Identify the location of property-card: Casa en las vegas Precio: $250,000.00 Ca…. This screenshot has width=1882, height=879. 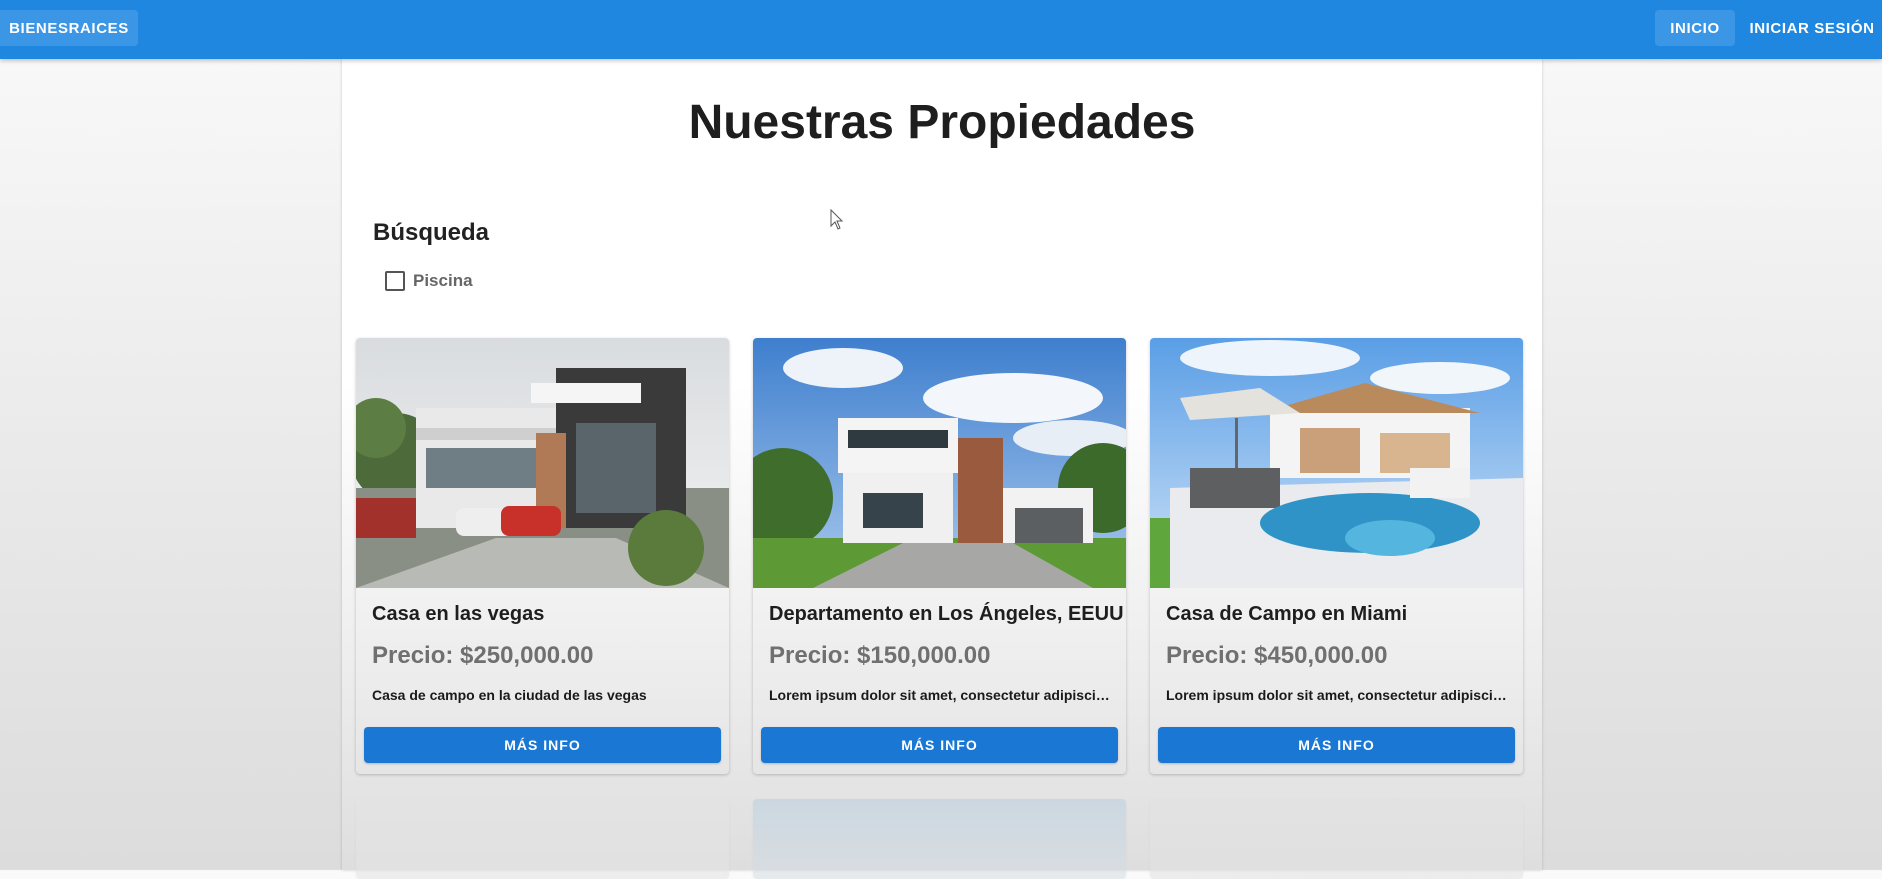
(542, 556).